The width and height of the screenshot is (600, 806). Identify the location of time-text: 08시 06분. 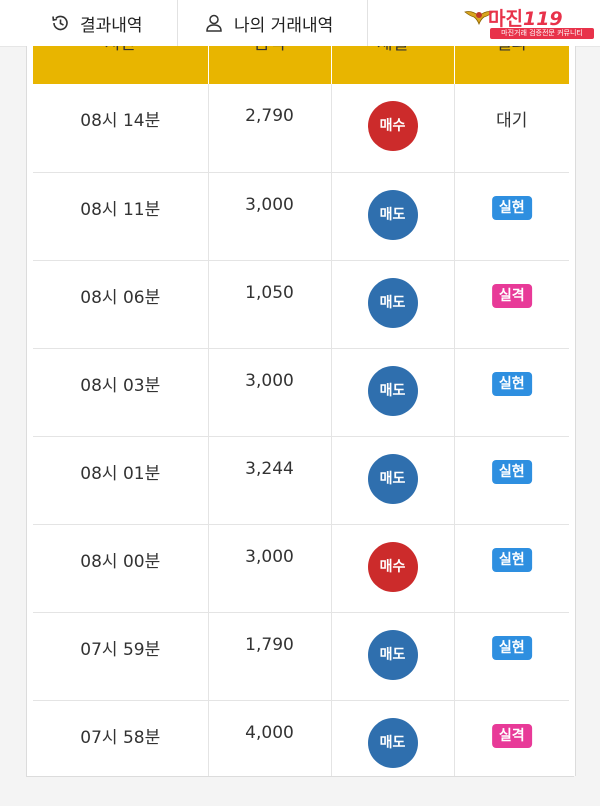
(120, 297).